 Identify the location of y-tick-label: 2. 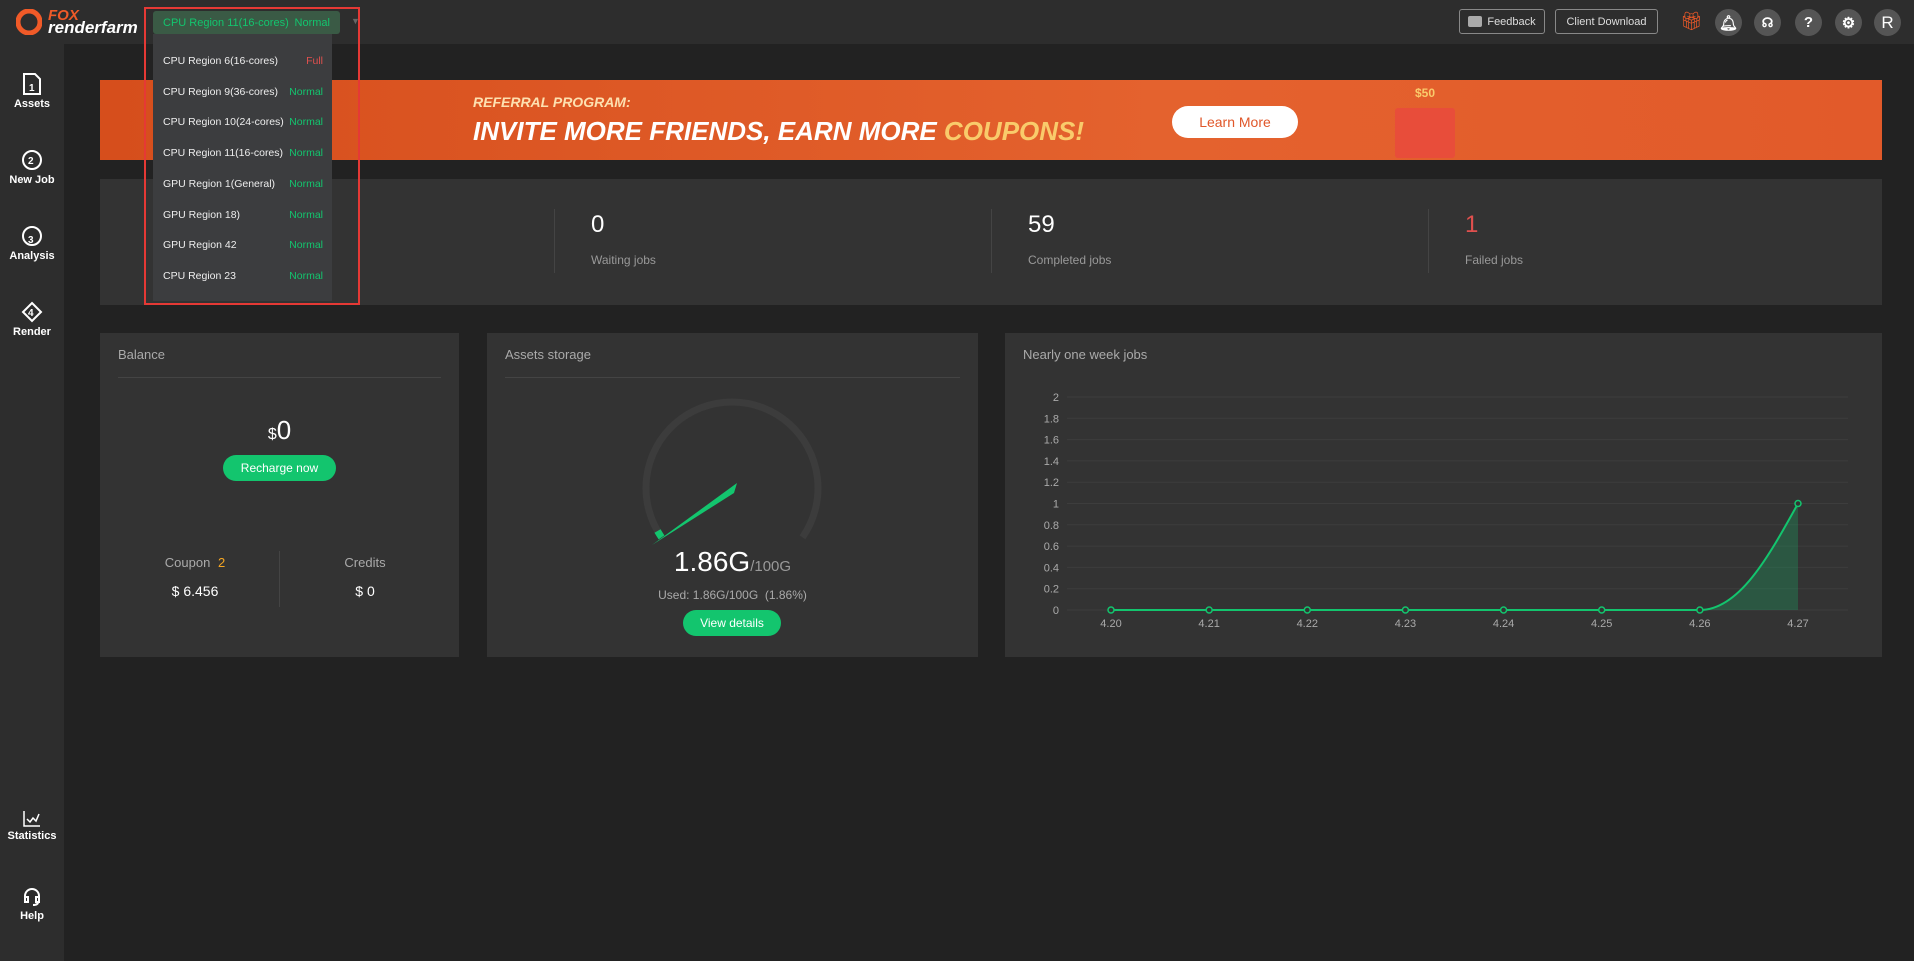
(1056, 398).